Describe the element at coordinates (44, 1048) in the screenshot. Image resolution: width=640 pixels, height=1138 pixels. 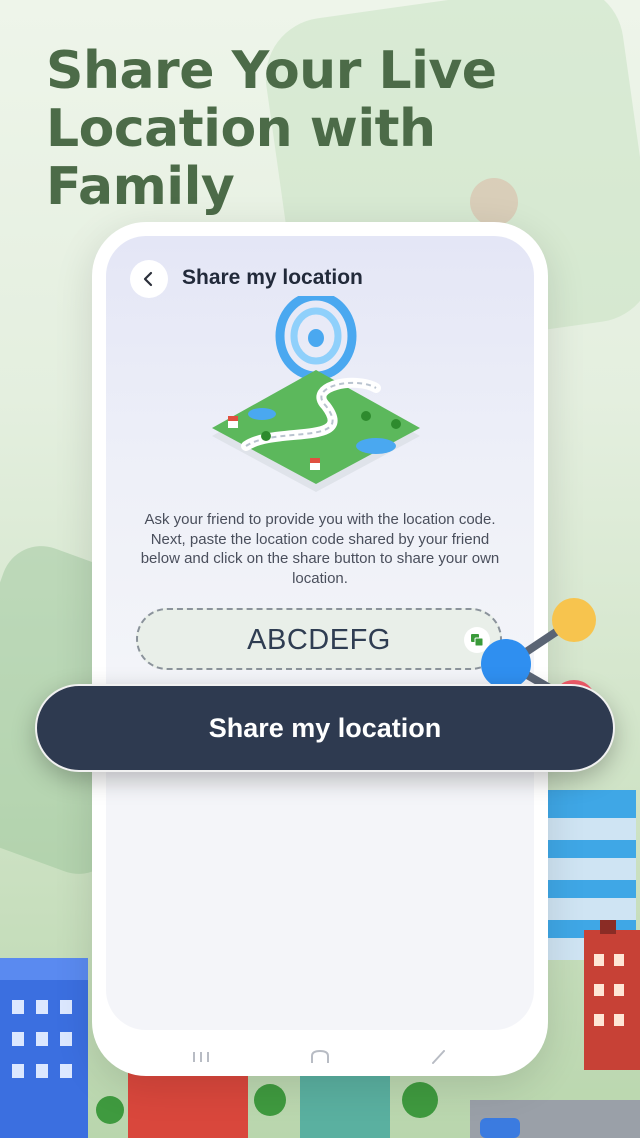
I see `blue-building-left` at that location.